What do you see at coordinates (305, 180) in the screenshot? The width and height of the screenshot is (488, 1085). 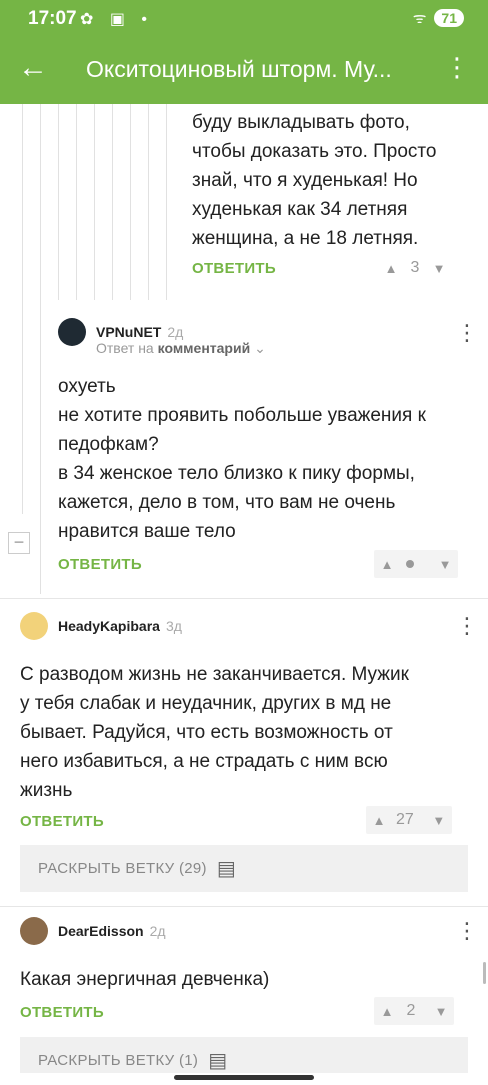 I see `comment-line: знай, что я худенькая! Но` at bounding box center [305, 180].